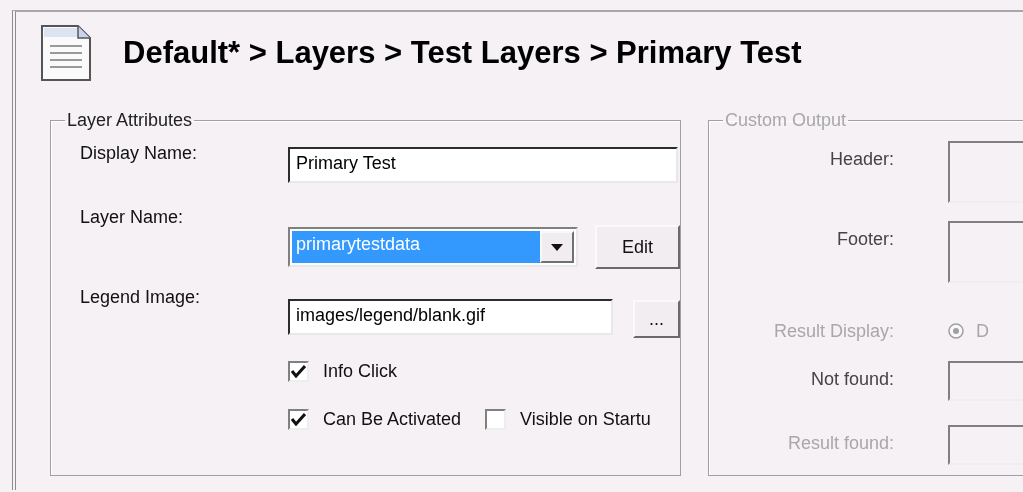 The height and width of the screenshot is (492, 1023). Describe the element at coordinates (833, 331) in the screenshot. I see `field-label: Result Display:` at that location.